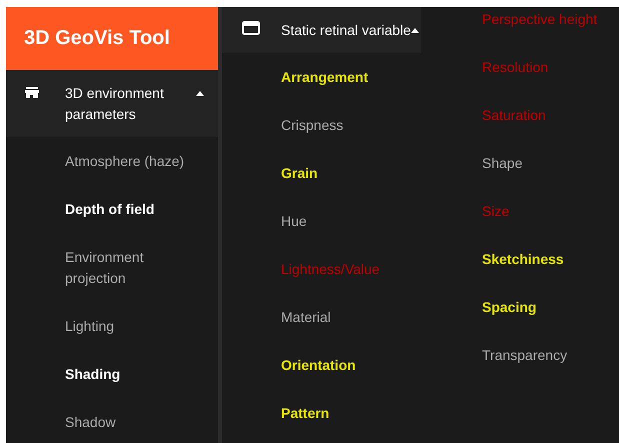  What do you see at coordinates (124, 161) in the screenshot?
I see `menu-item: Atmosphere (haze)` at bounding box center [124, 161].